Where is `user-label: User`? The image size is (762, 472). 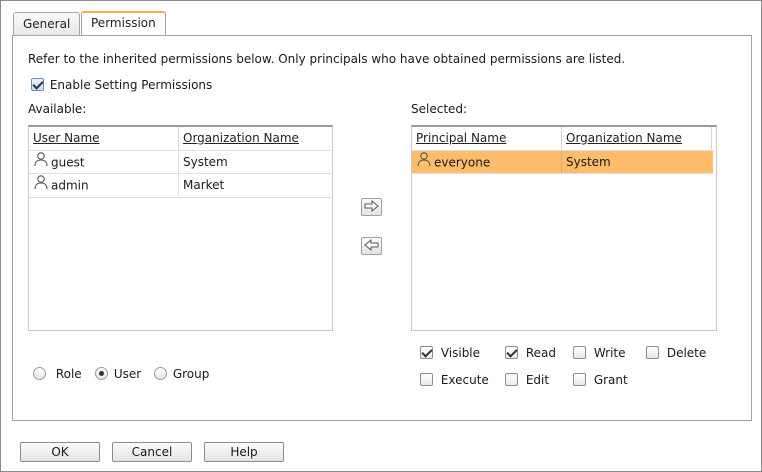
user-label: User is located at coordinates (127, 373).